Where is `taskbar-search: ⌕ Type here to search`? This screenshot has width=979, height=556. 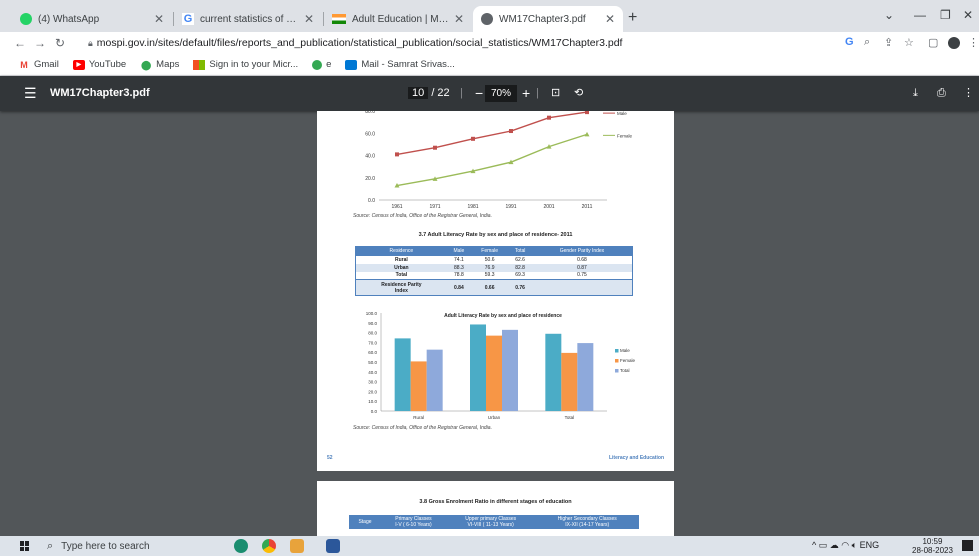
taskbar-search: ⌕ Type here to search is located at coordinates (133, 546).